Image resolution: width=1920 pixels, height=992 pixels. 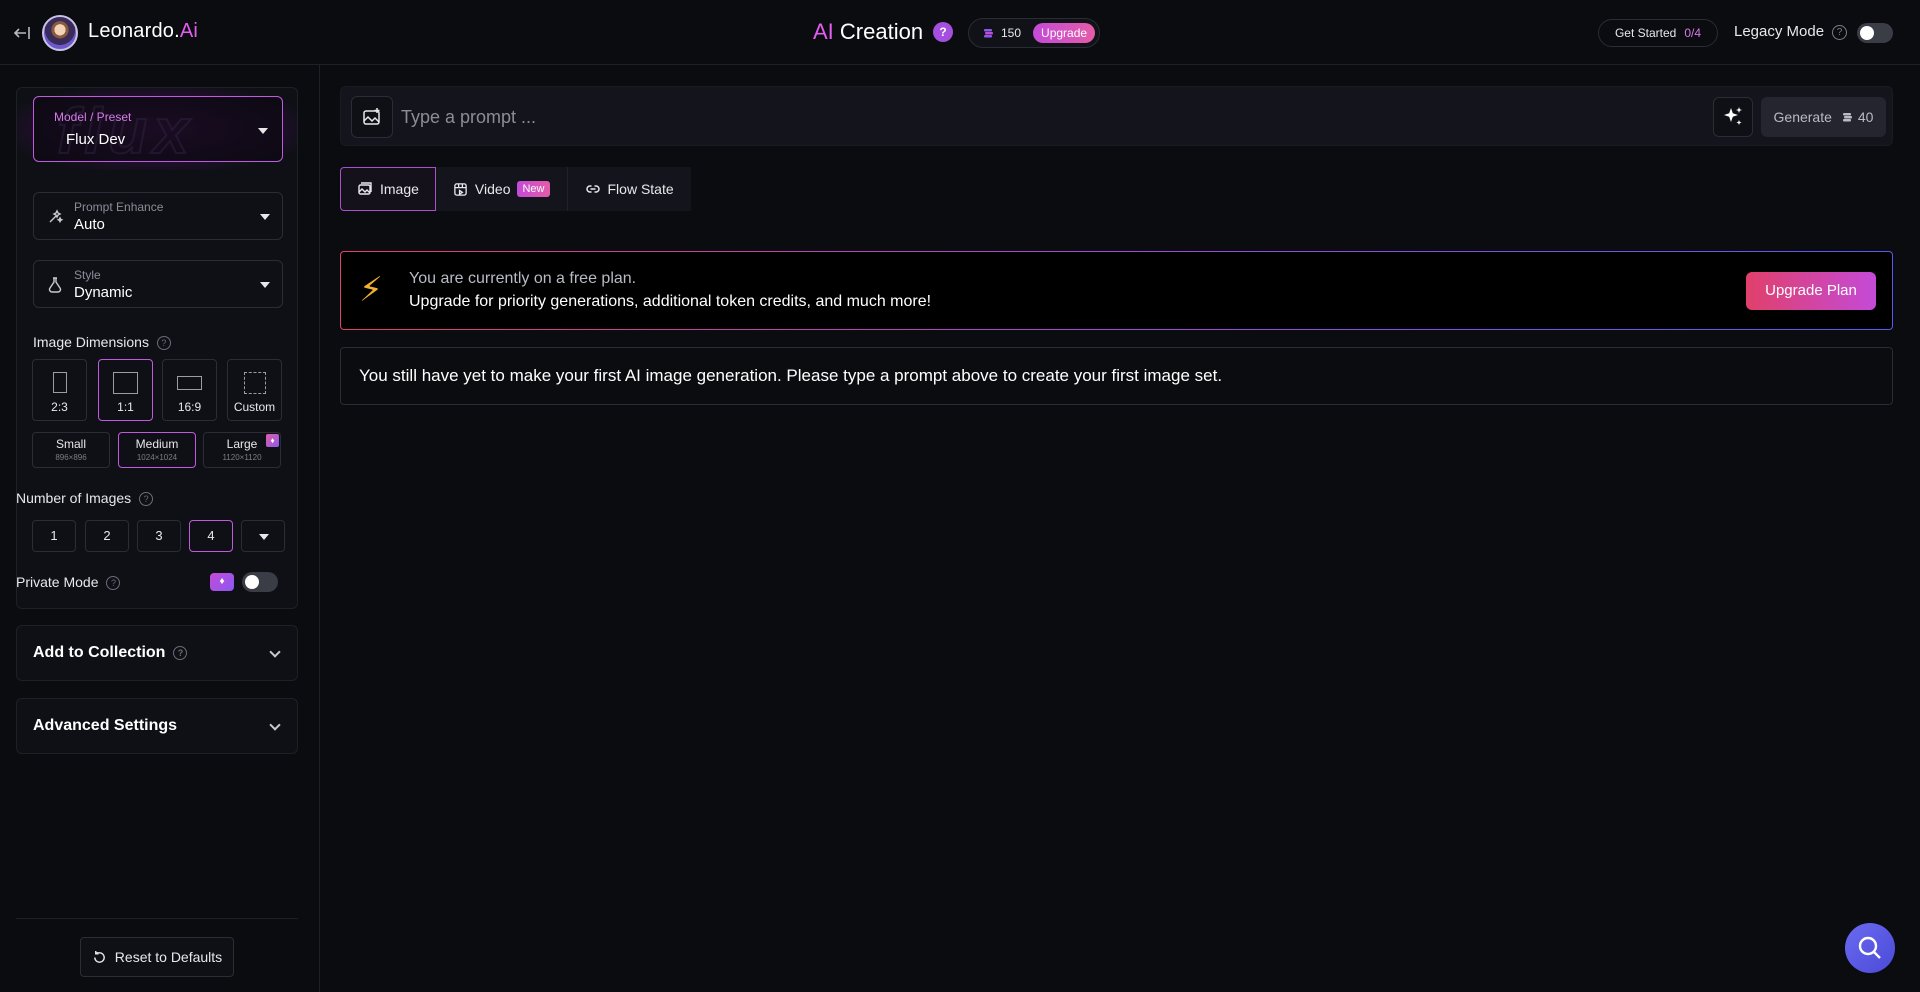 I want to click on prompt-bar: Generate 40, so click(x=1116, y=116).